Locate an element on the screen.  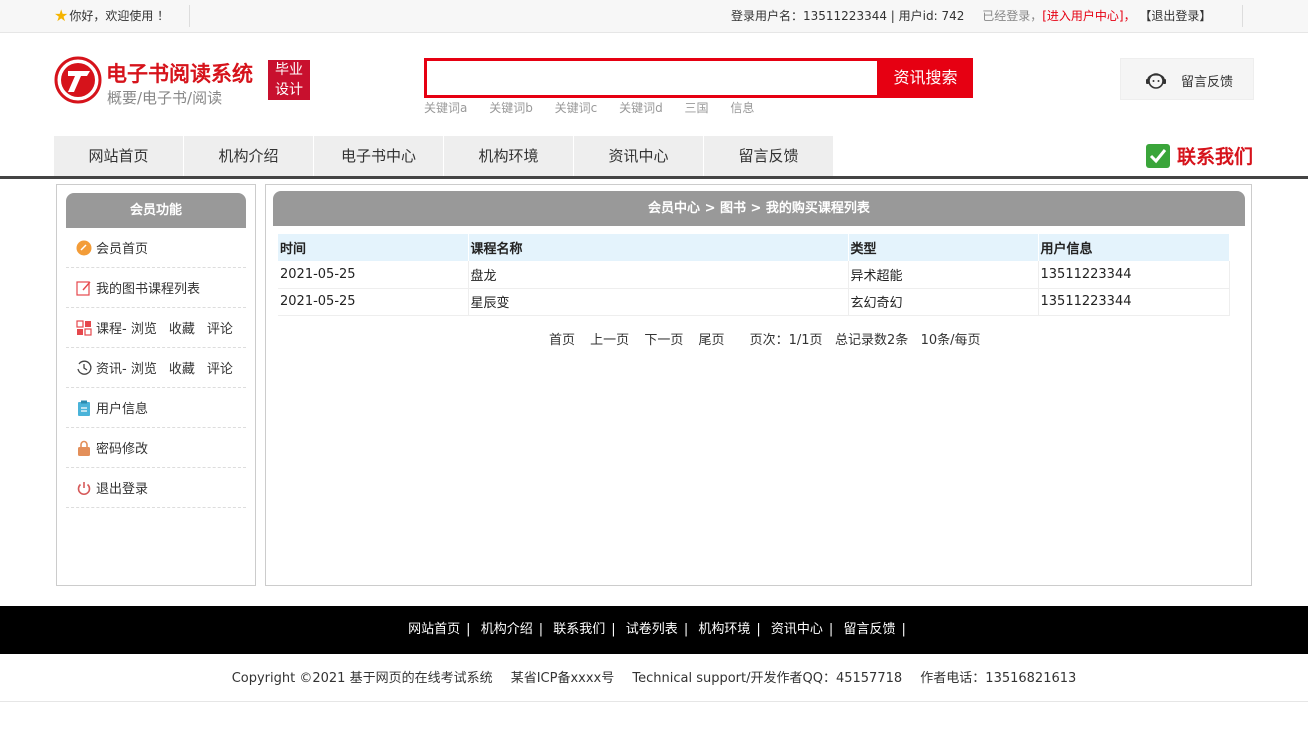
history-icon is located at coordinates (84, 367).